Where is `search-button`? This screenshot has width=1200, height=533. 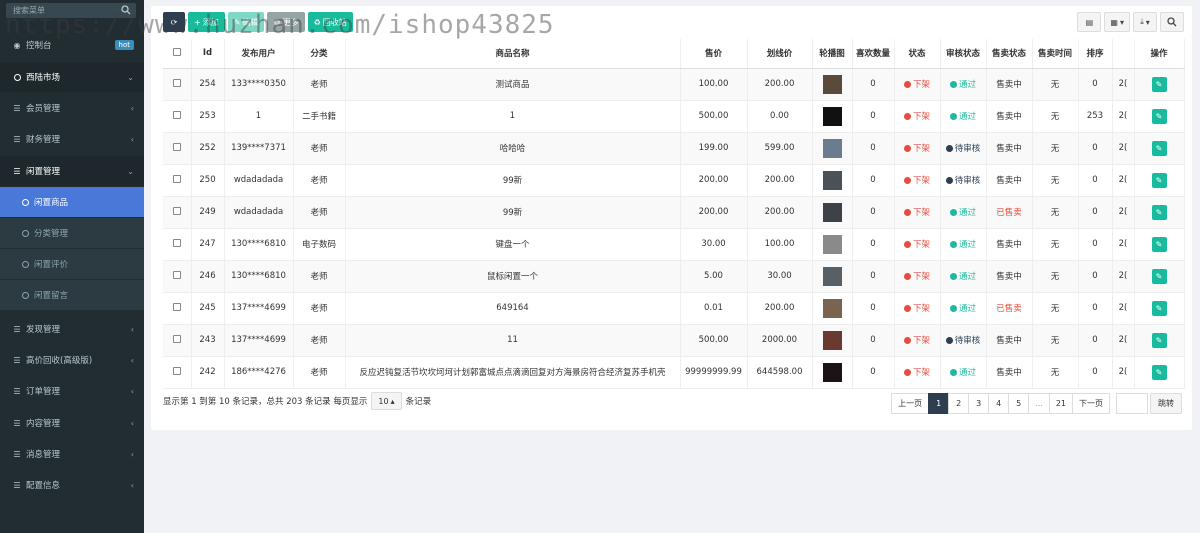
search-button is located at coordinates (1172, 22).